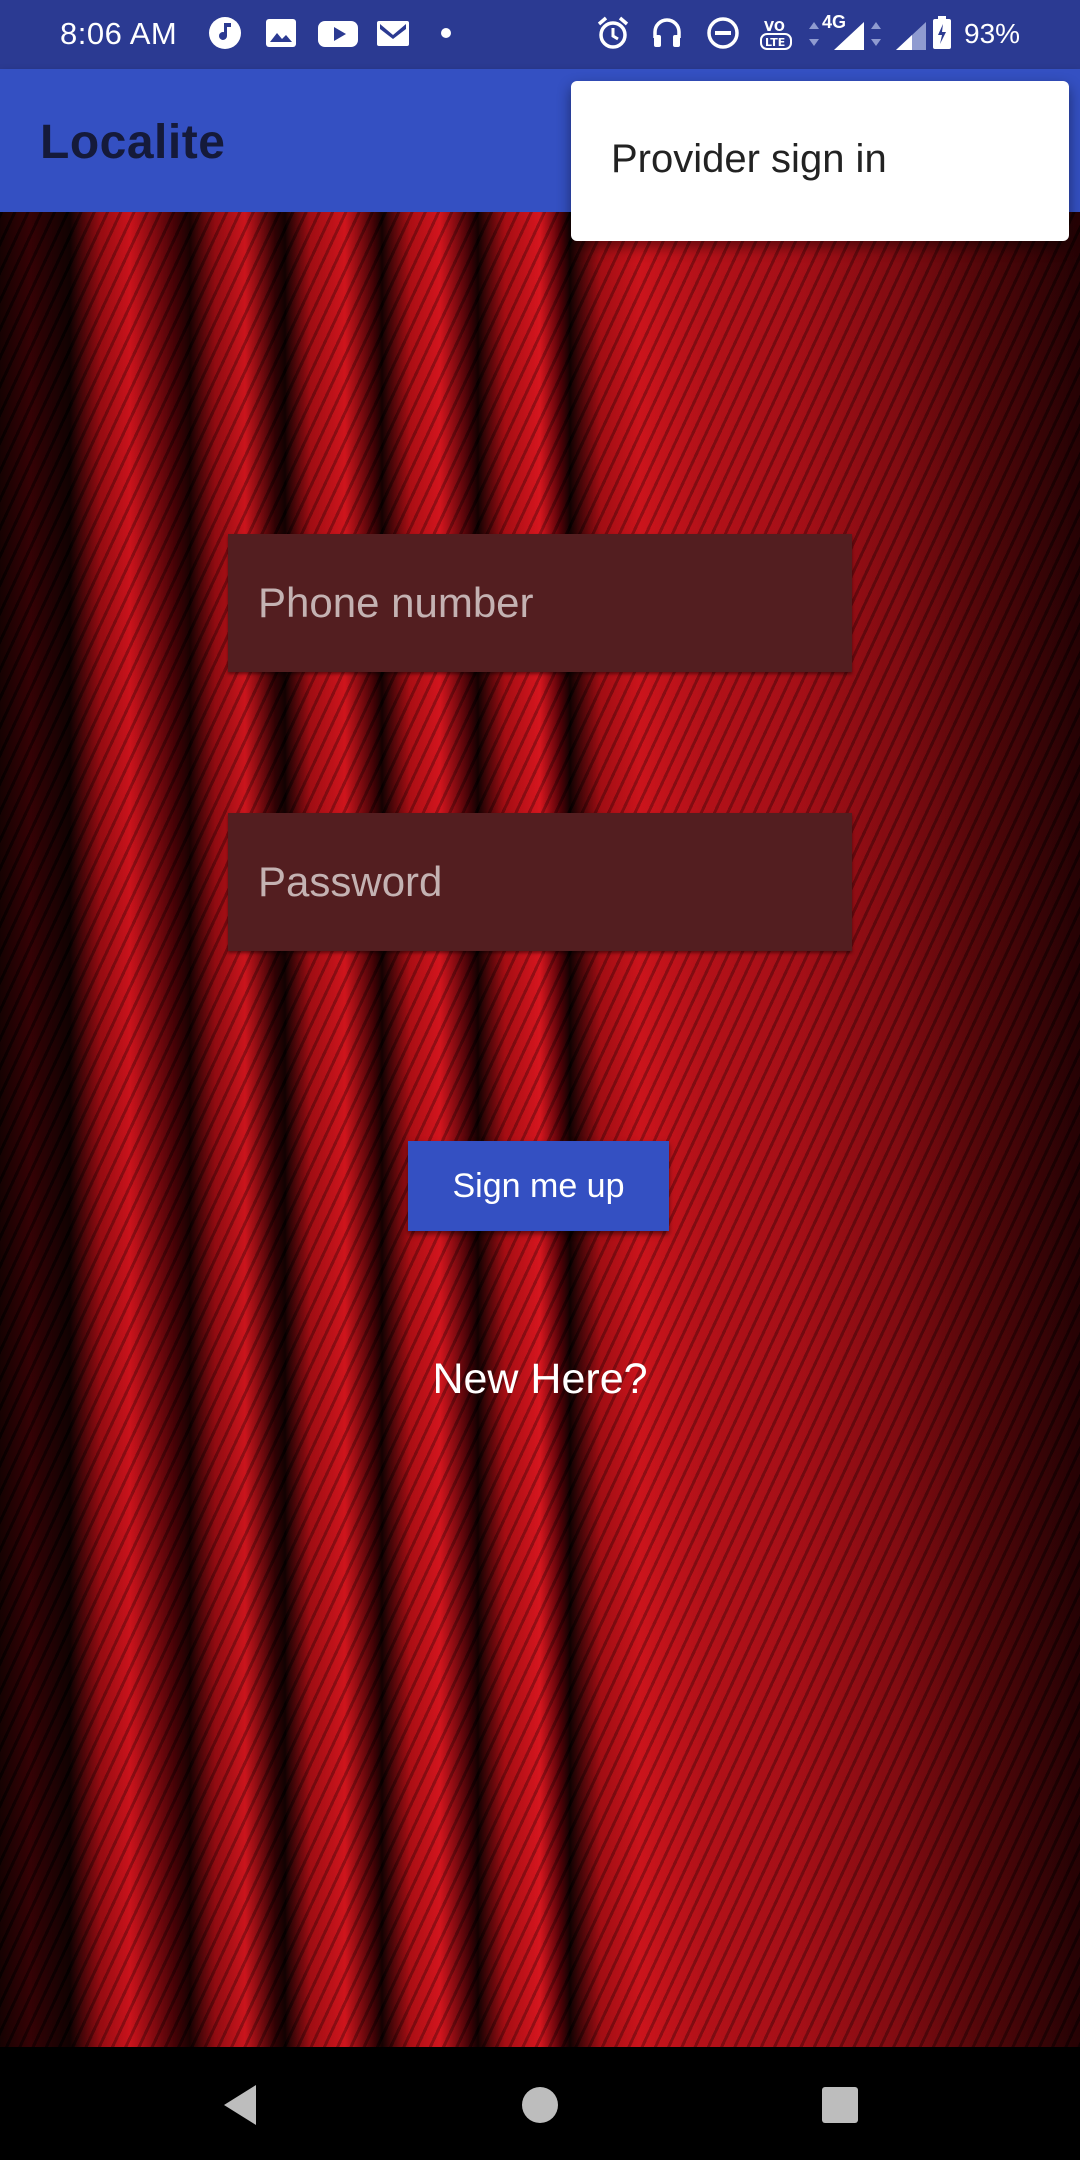 The image size is (1080, 2160). What do you see at coordinates (225, 33) in the screenshot?
I see `music-note-icon` at bounding box center [225, 33].